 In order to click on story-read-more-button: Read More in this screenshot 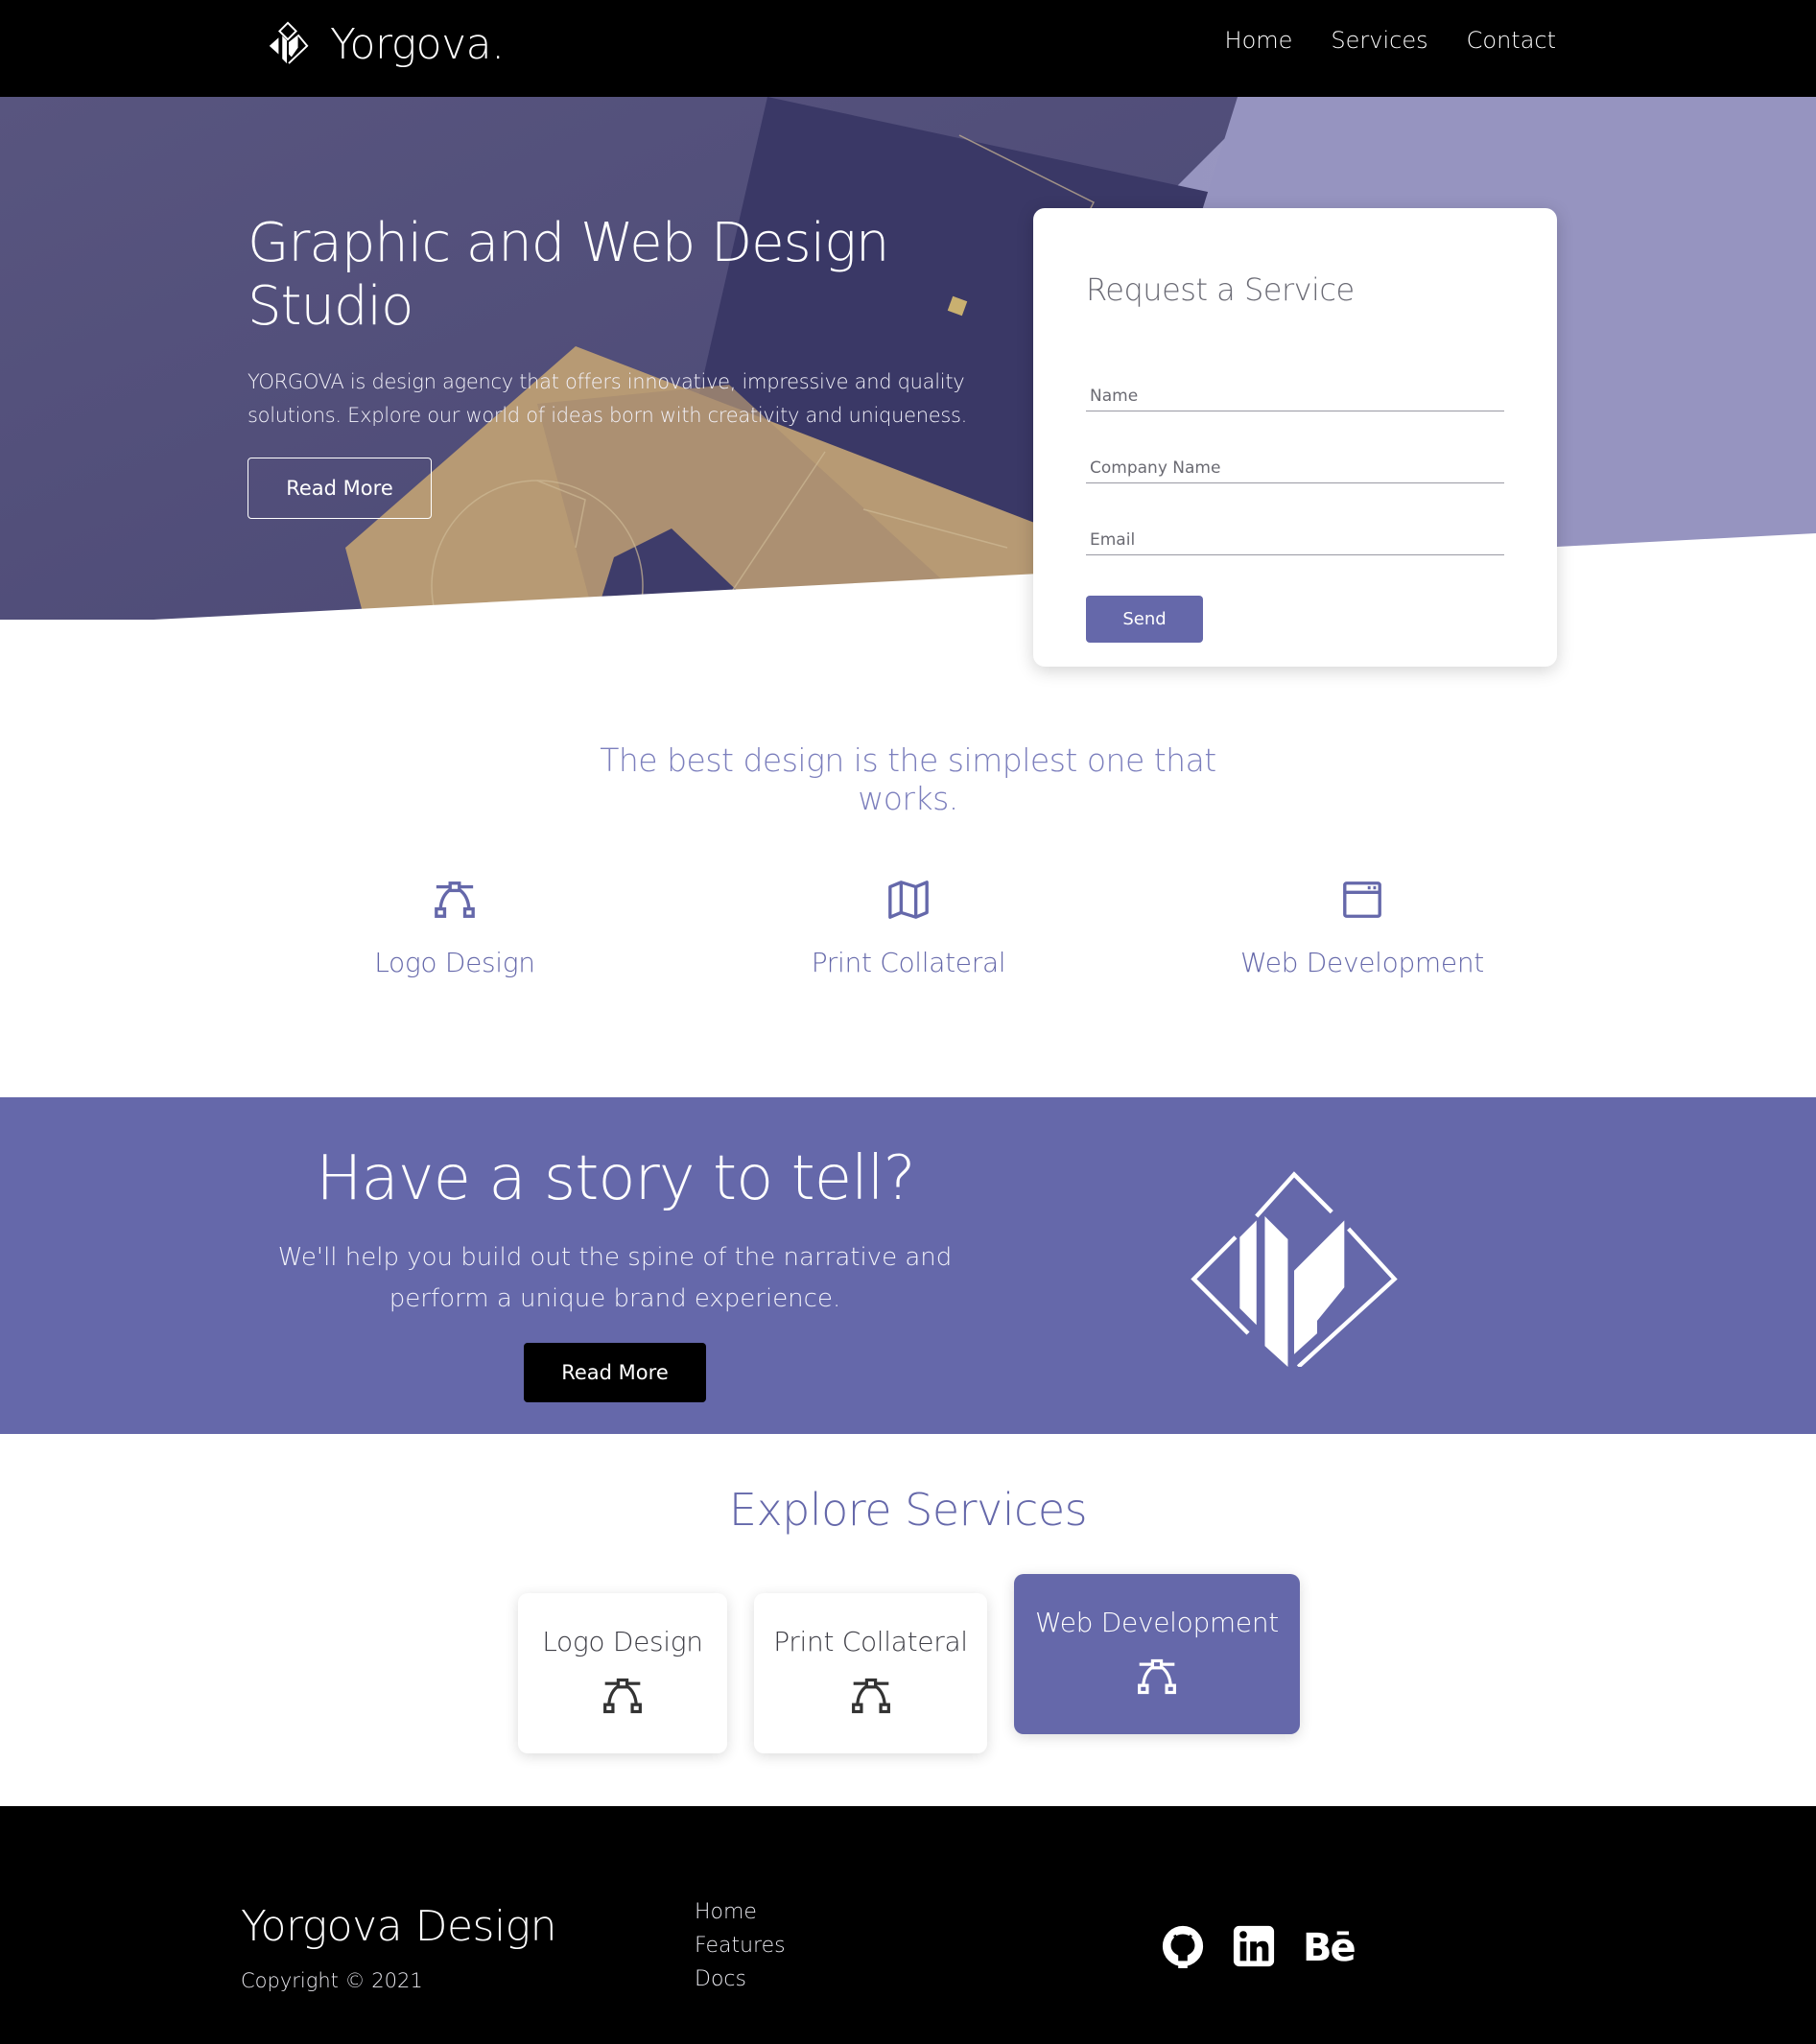, I will do `click(615, 1372)`.